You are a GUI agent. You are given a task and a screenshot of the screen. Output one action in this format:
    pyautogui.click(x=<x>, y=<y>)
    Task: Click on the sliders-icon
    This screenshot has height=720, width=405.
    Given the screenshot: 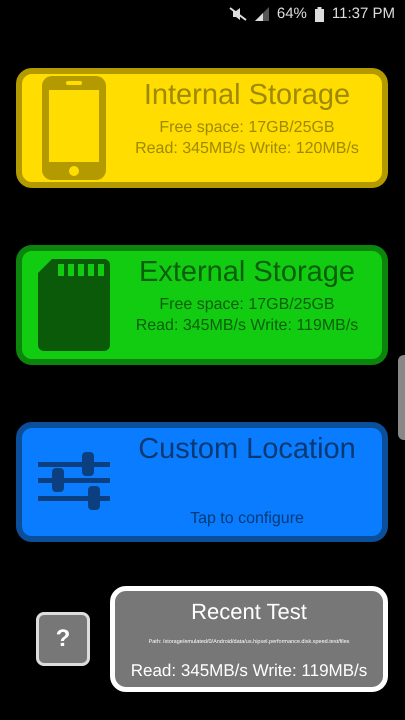 What is the action you would take?
    pyautogui.click(x=74, y=482)
    